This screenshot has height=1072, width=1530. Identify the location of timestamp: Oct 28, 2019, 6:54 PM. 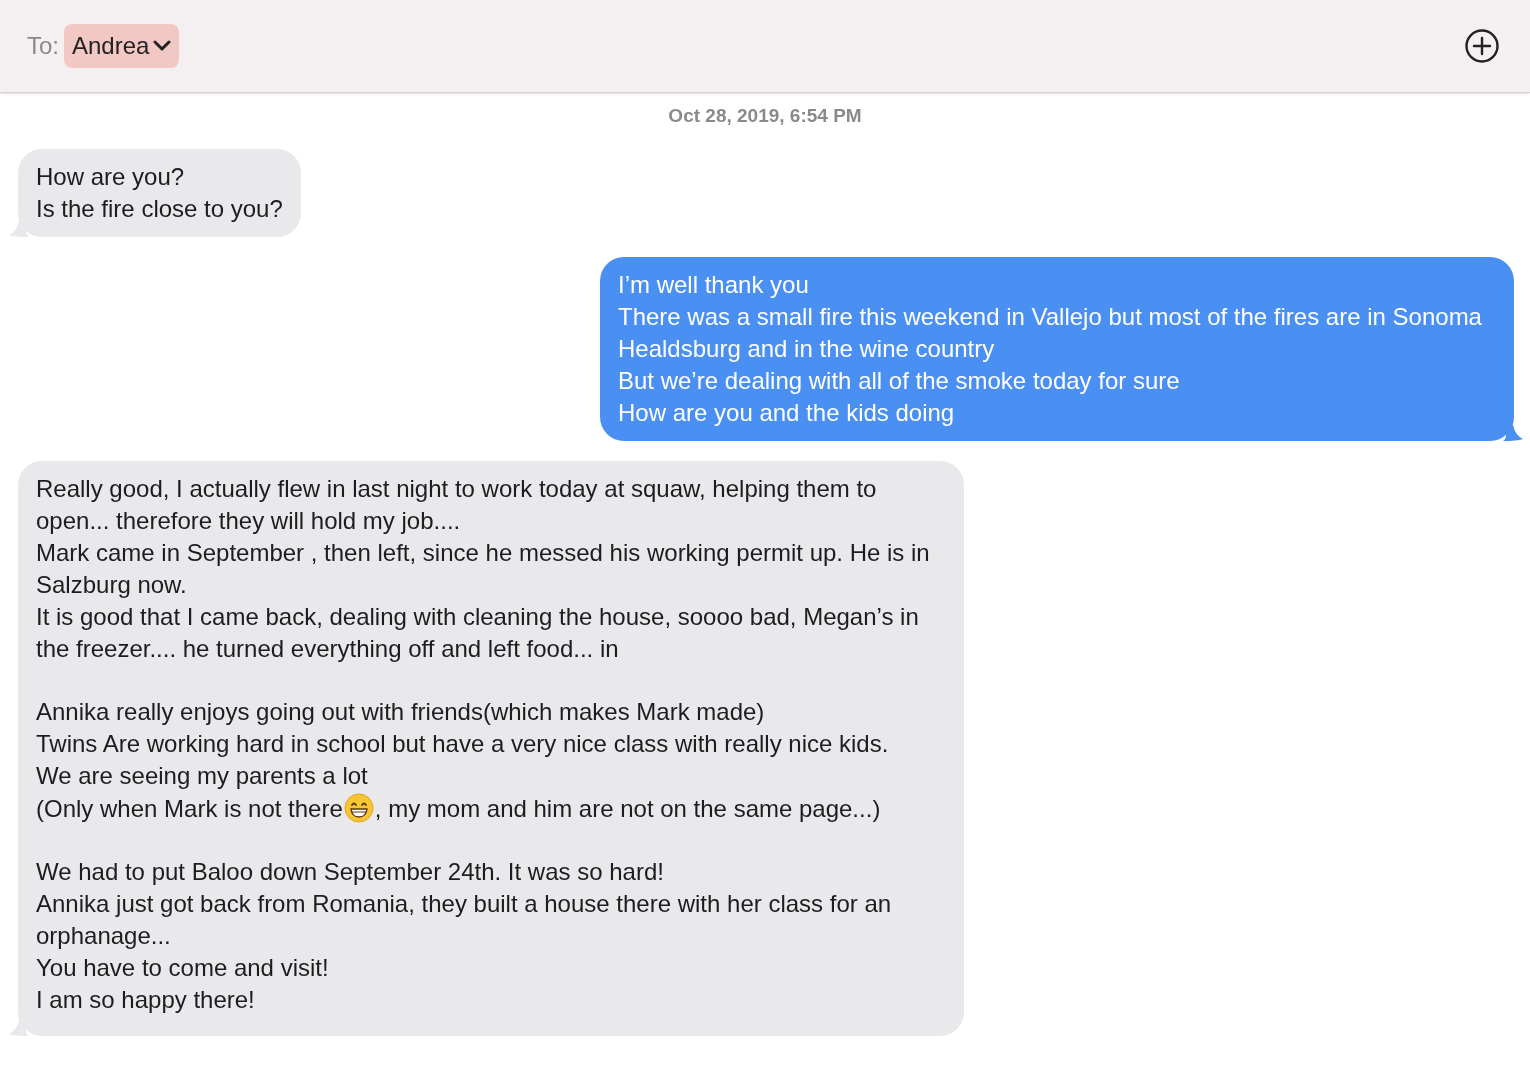
(765, 116).